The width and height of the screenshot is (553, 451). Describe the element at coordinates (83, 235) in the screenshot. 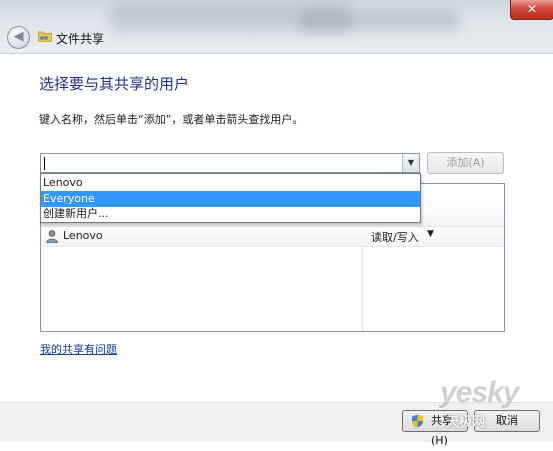

I see `user-name: Lenovo` at that location.